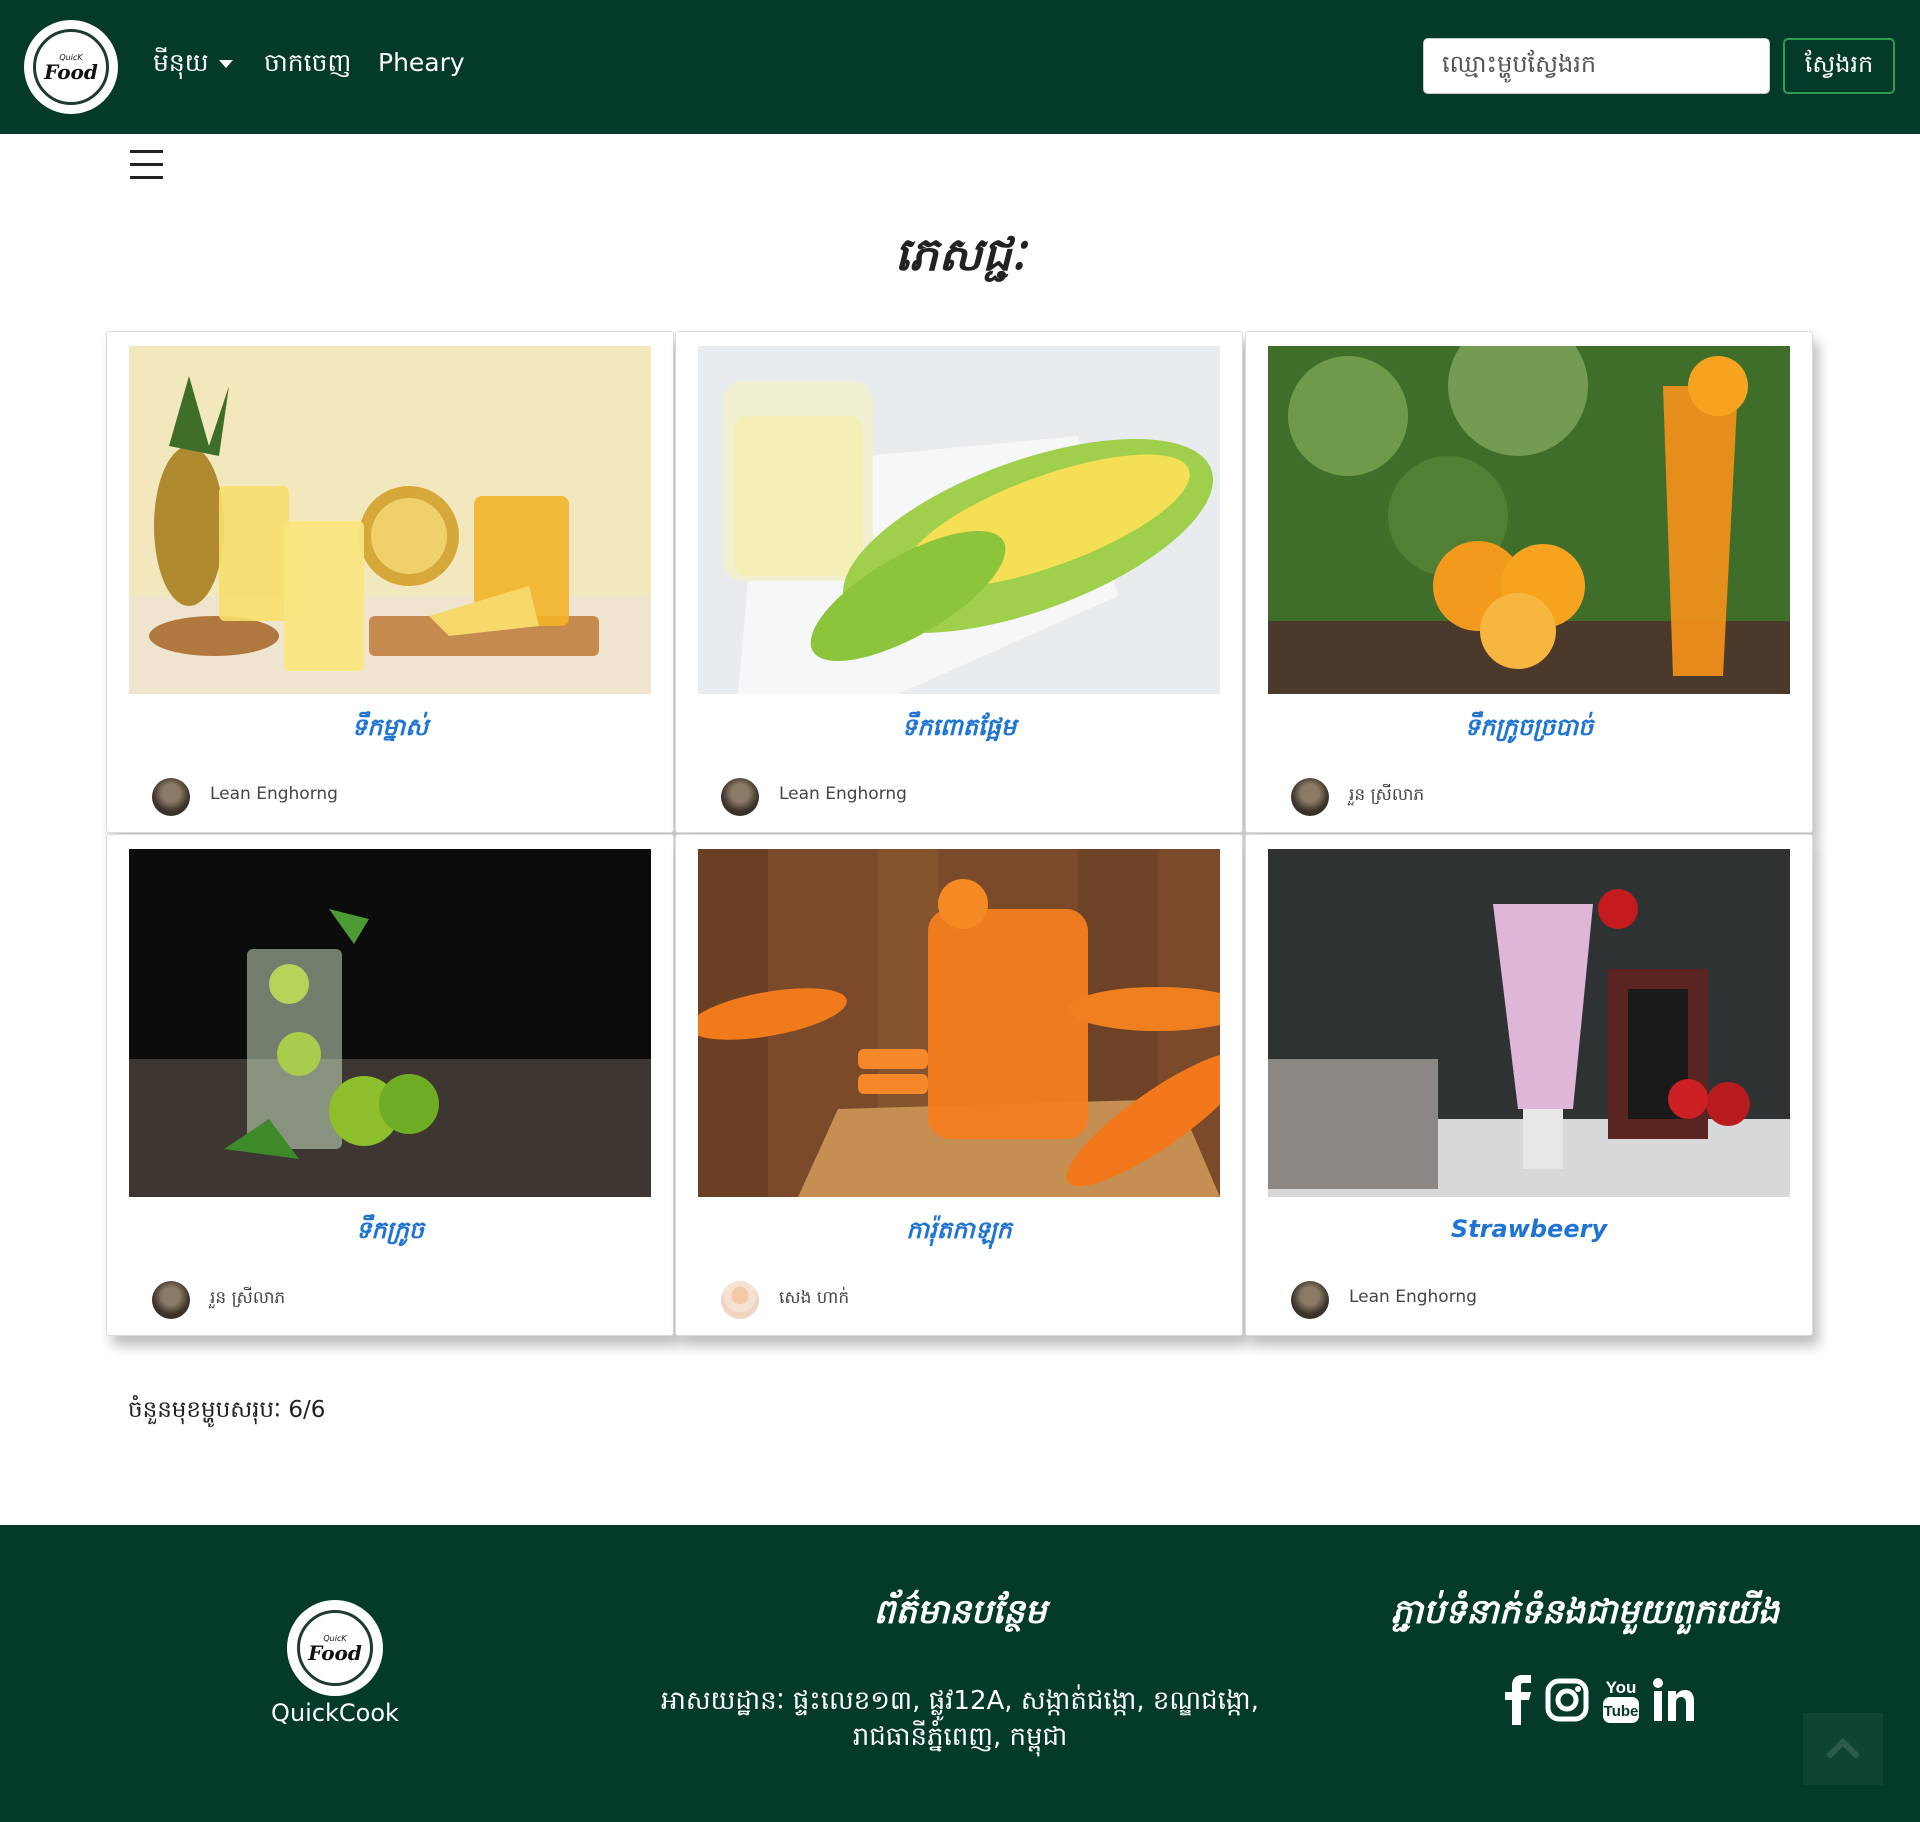 The width and height of the screenshot is (1920, 1822). Describe the element at coordinates (1529, 1023) in the screenshot. I see `strawberry-smoothie-image` at that location.